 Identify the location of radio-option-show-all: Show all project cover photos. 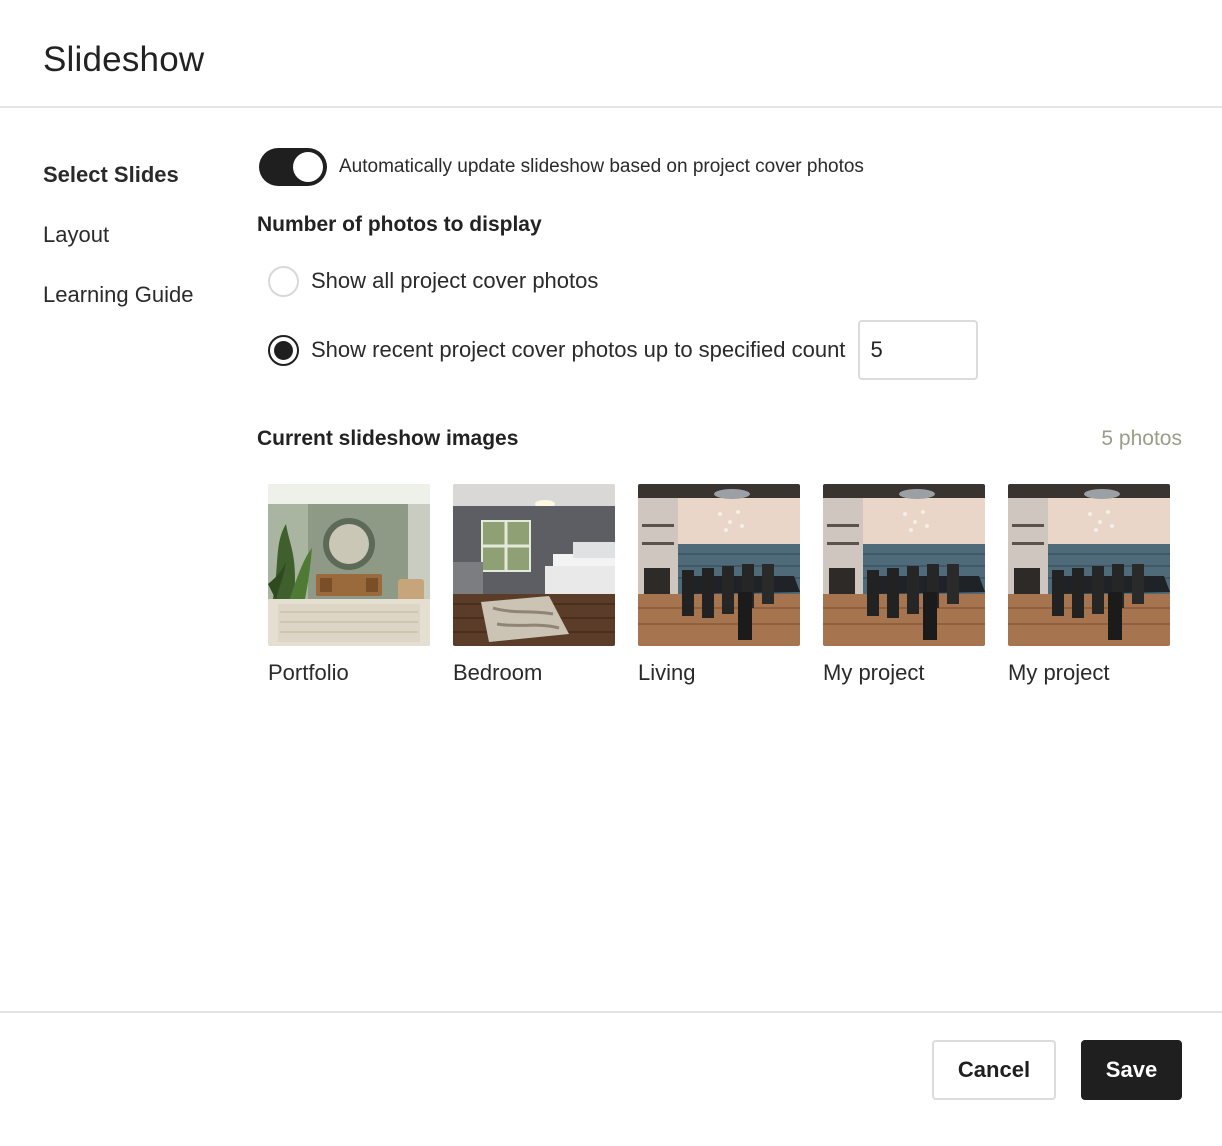
(725, 281).